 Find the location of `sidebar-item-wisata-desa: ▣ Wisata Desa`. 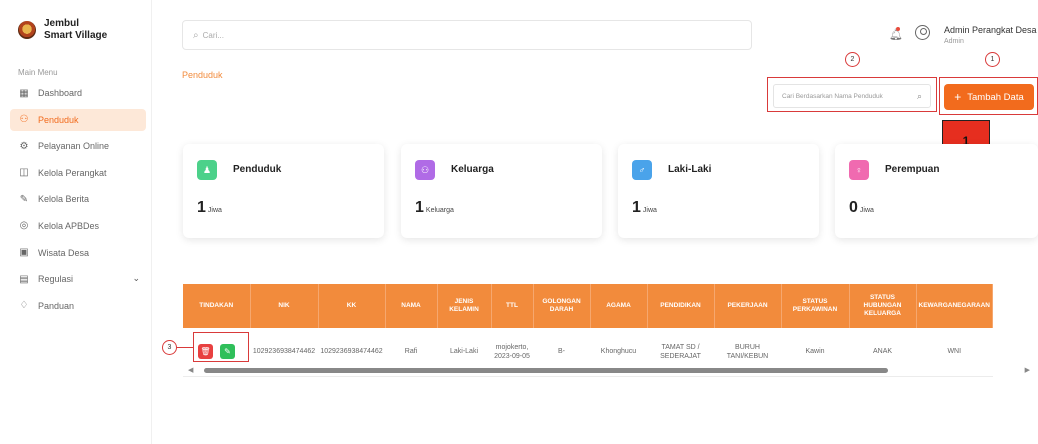

sidebar-item-wisata-desa: ▣ Wisata Desa is located at coordinates (78, 253).